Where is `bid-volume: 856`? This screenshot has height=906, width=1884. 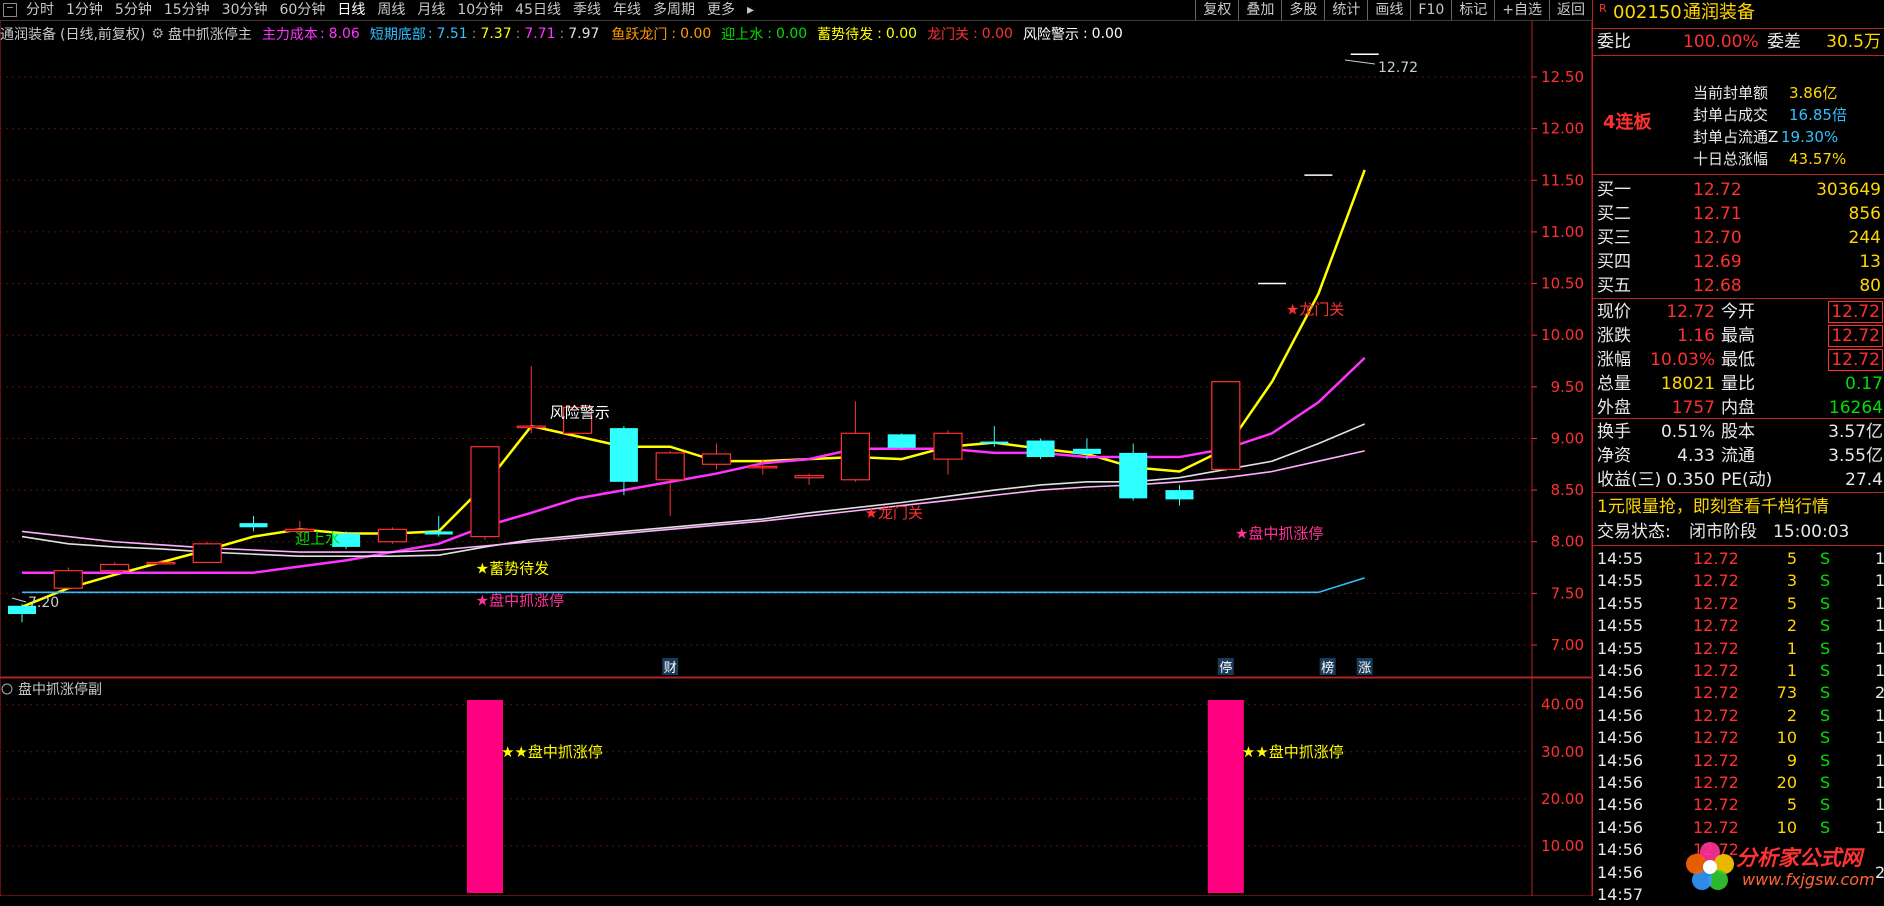
bid-volume: 856 is located at coordinates (1864, 214).